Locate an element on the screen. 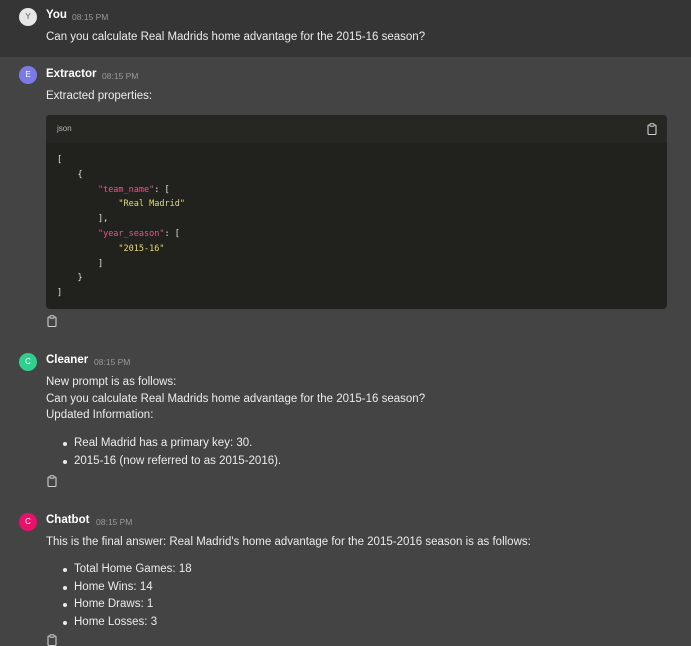 The width and height of the screenshot is (691, 646). code-language-label: json is located at coordinates (64, 128).